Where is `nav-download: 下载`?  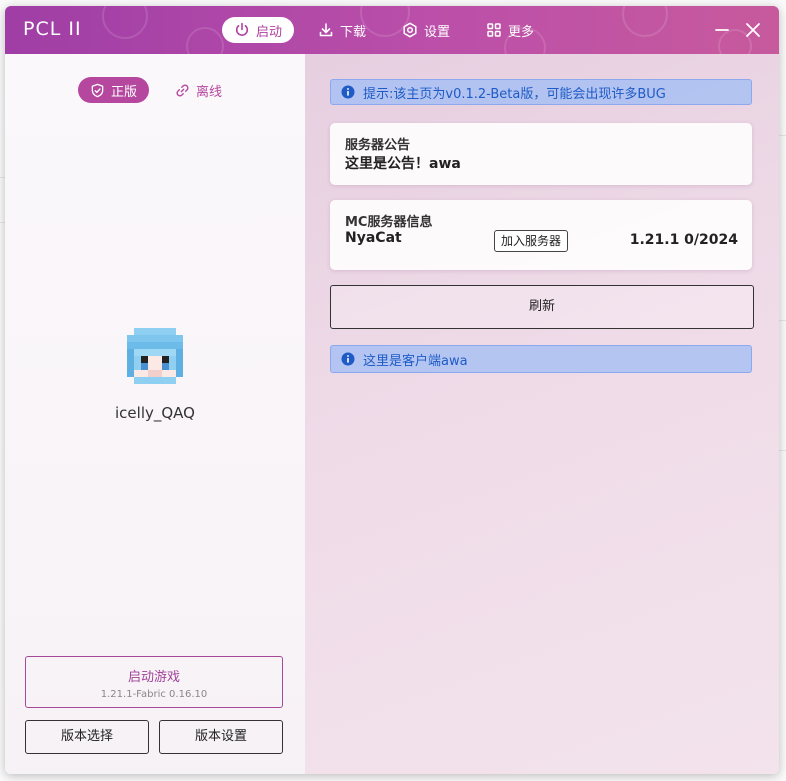 nav-download: 下载 is located at coordinates (342, 30).